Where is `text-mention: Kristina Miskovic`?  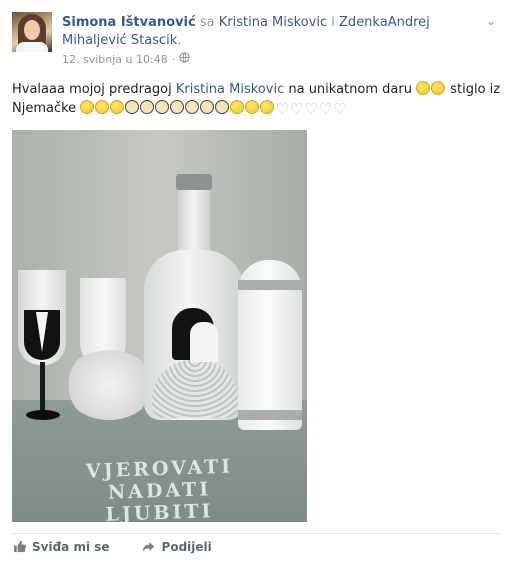 text-mention: Kristina Miskovic is located at coordinates (230, 89).